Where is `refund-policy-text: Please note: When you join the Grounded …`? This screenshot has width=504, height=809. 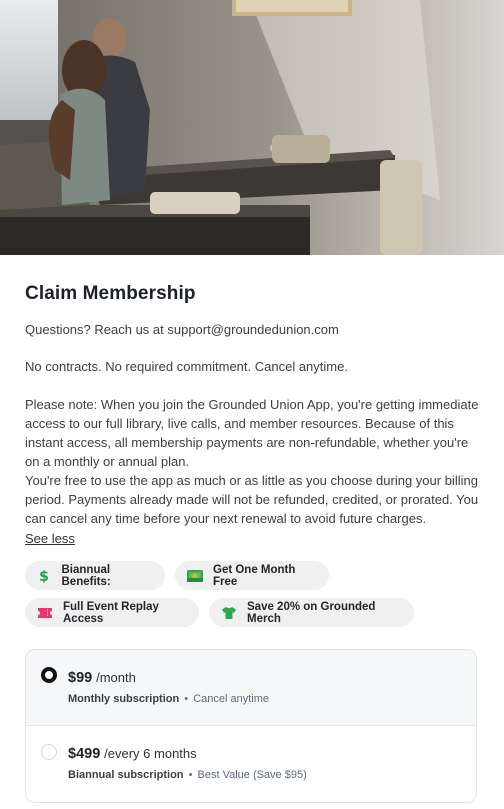 refund-policy-text: Please note: When you join the Grounded … is located at coordinates (252, 433).